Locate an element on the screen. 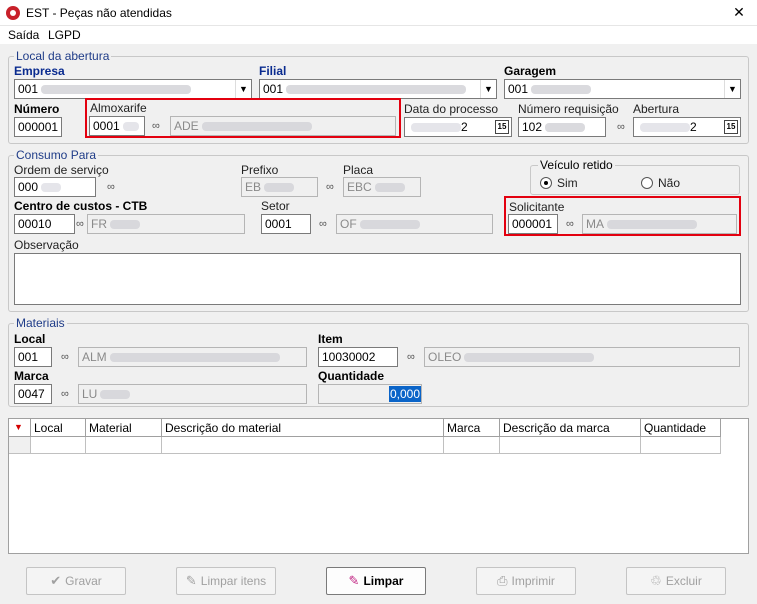 This screenshot has height=604, width=757. setor-name: OF is located at coordinates (348, 224).